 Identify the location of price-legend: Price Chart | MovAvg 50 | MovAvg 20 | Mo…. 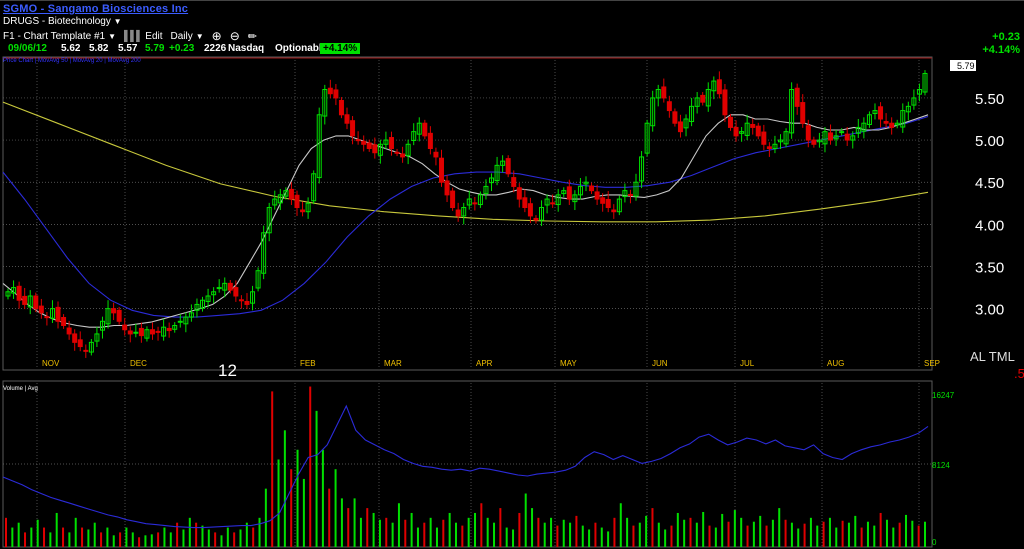
(72, 61).